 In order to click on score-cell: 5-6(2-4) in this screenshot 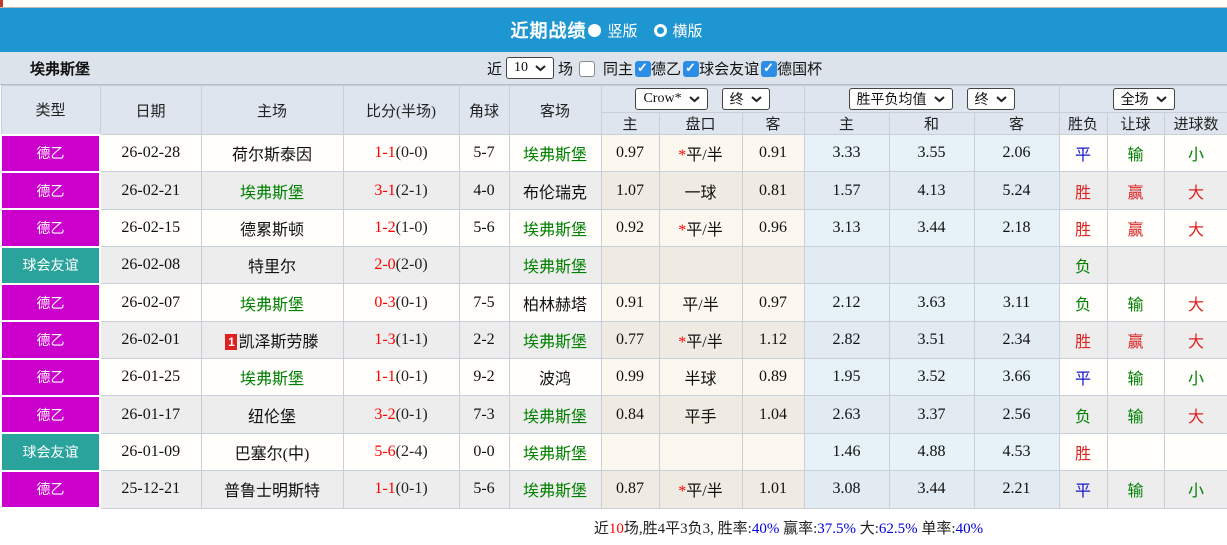, I will do `click(401, 452)`.